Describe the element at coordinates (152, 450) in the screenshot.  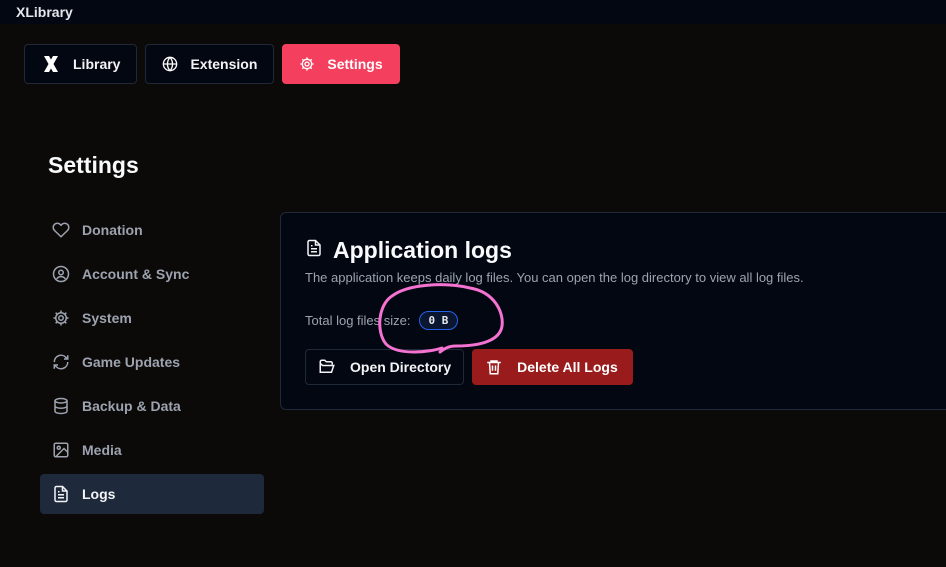
I see `sidebar-item-media: Media` at that location.